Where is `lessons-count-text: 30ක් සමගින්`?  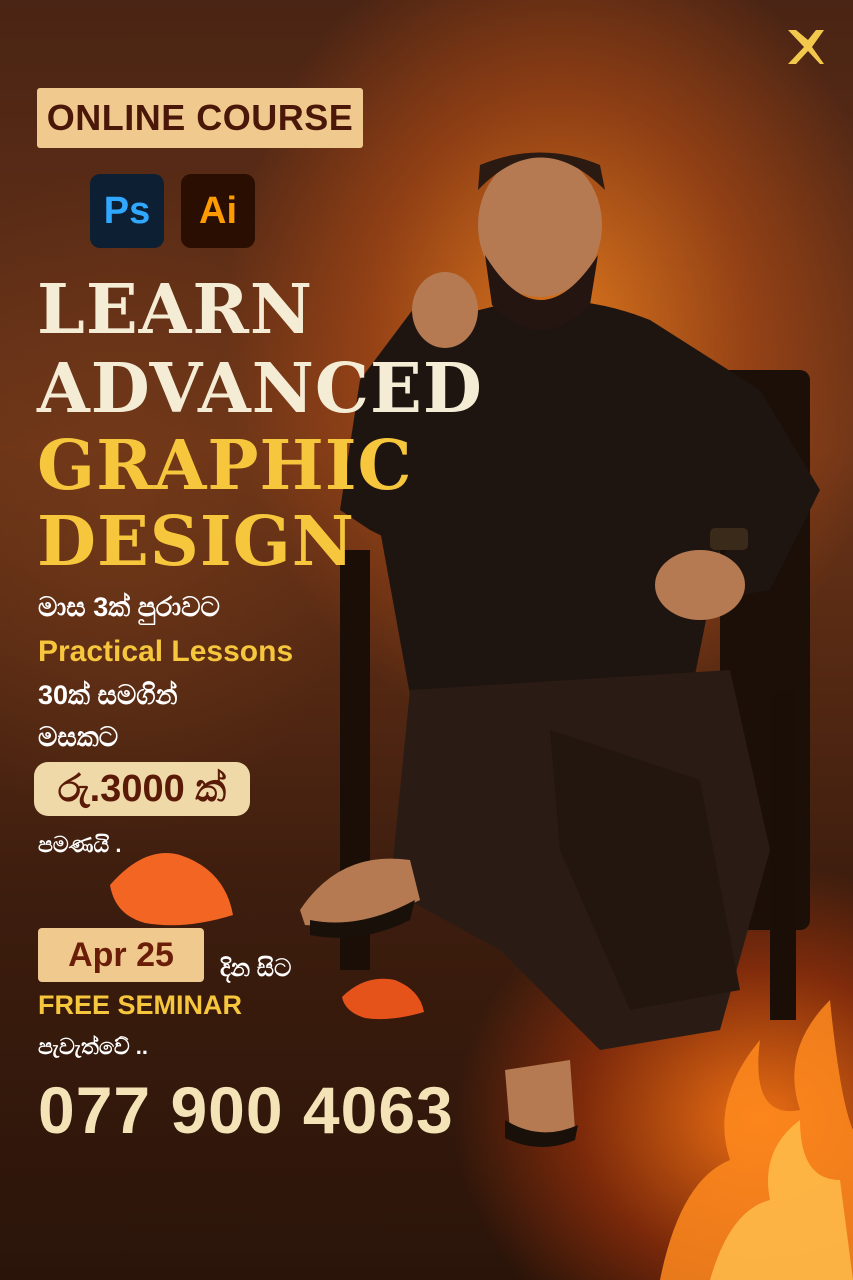 lessons-count-text: 30ක් සමගින් is located at coordinates (108, 695).